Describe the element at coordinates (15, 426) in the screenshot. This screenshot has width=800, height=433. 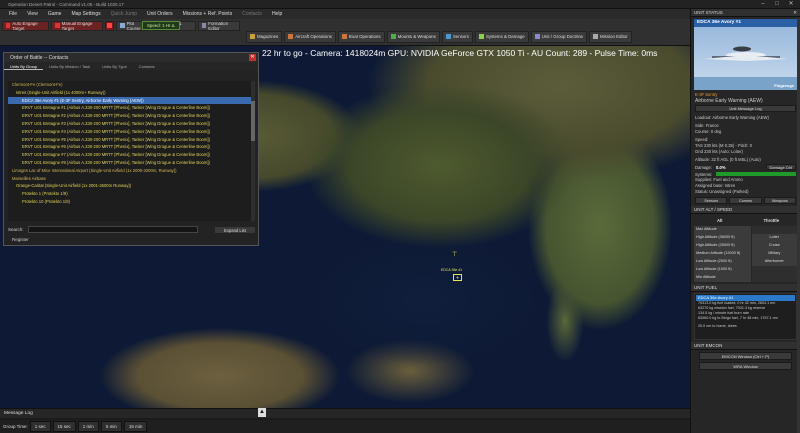
I see `time-label: Group Time:` at that location.